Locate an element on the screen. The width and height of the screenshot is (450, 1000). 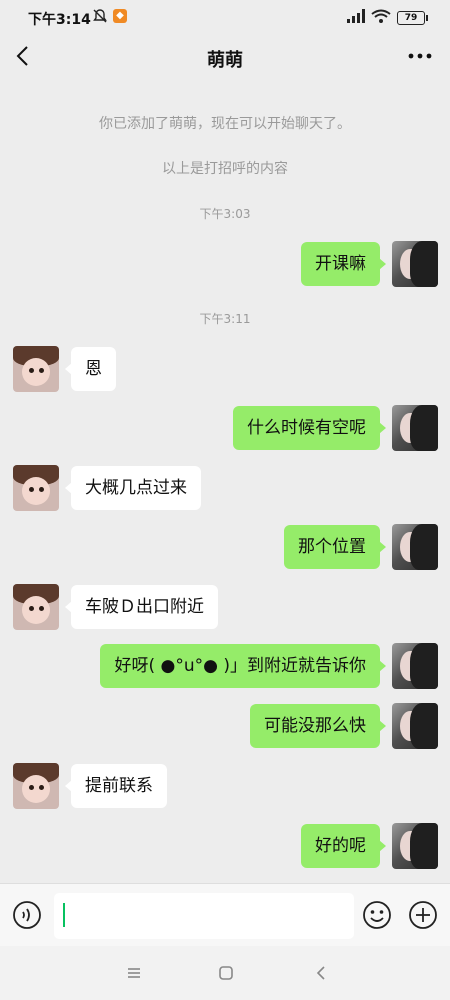
greeting-notice: 以上是打招呼的内容 is located at coordinates (225, 169).